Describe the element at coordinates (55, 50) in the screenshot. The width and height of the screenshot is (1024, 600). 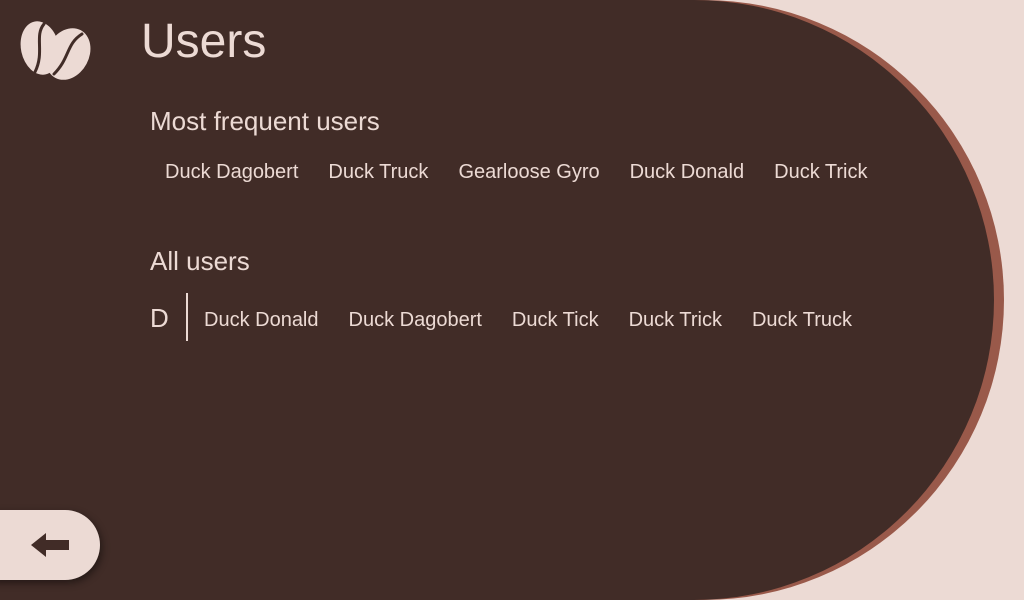
I see `coffee-beans-icon` at that location.